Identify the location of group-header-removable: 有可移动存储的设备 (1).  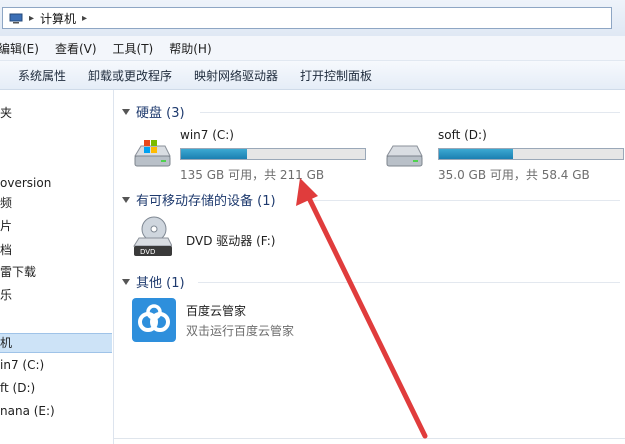
(199, 199).